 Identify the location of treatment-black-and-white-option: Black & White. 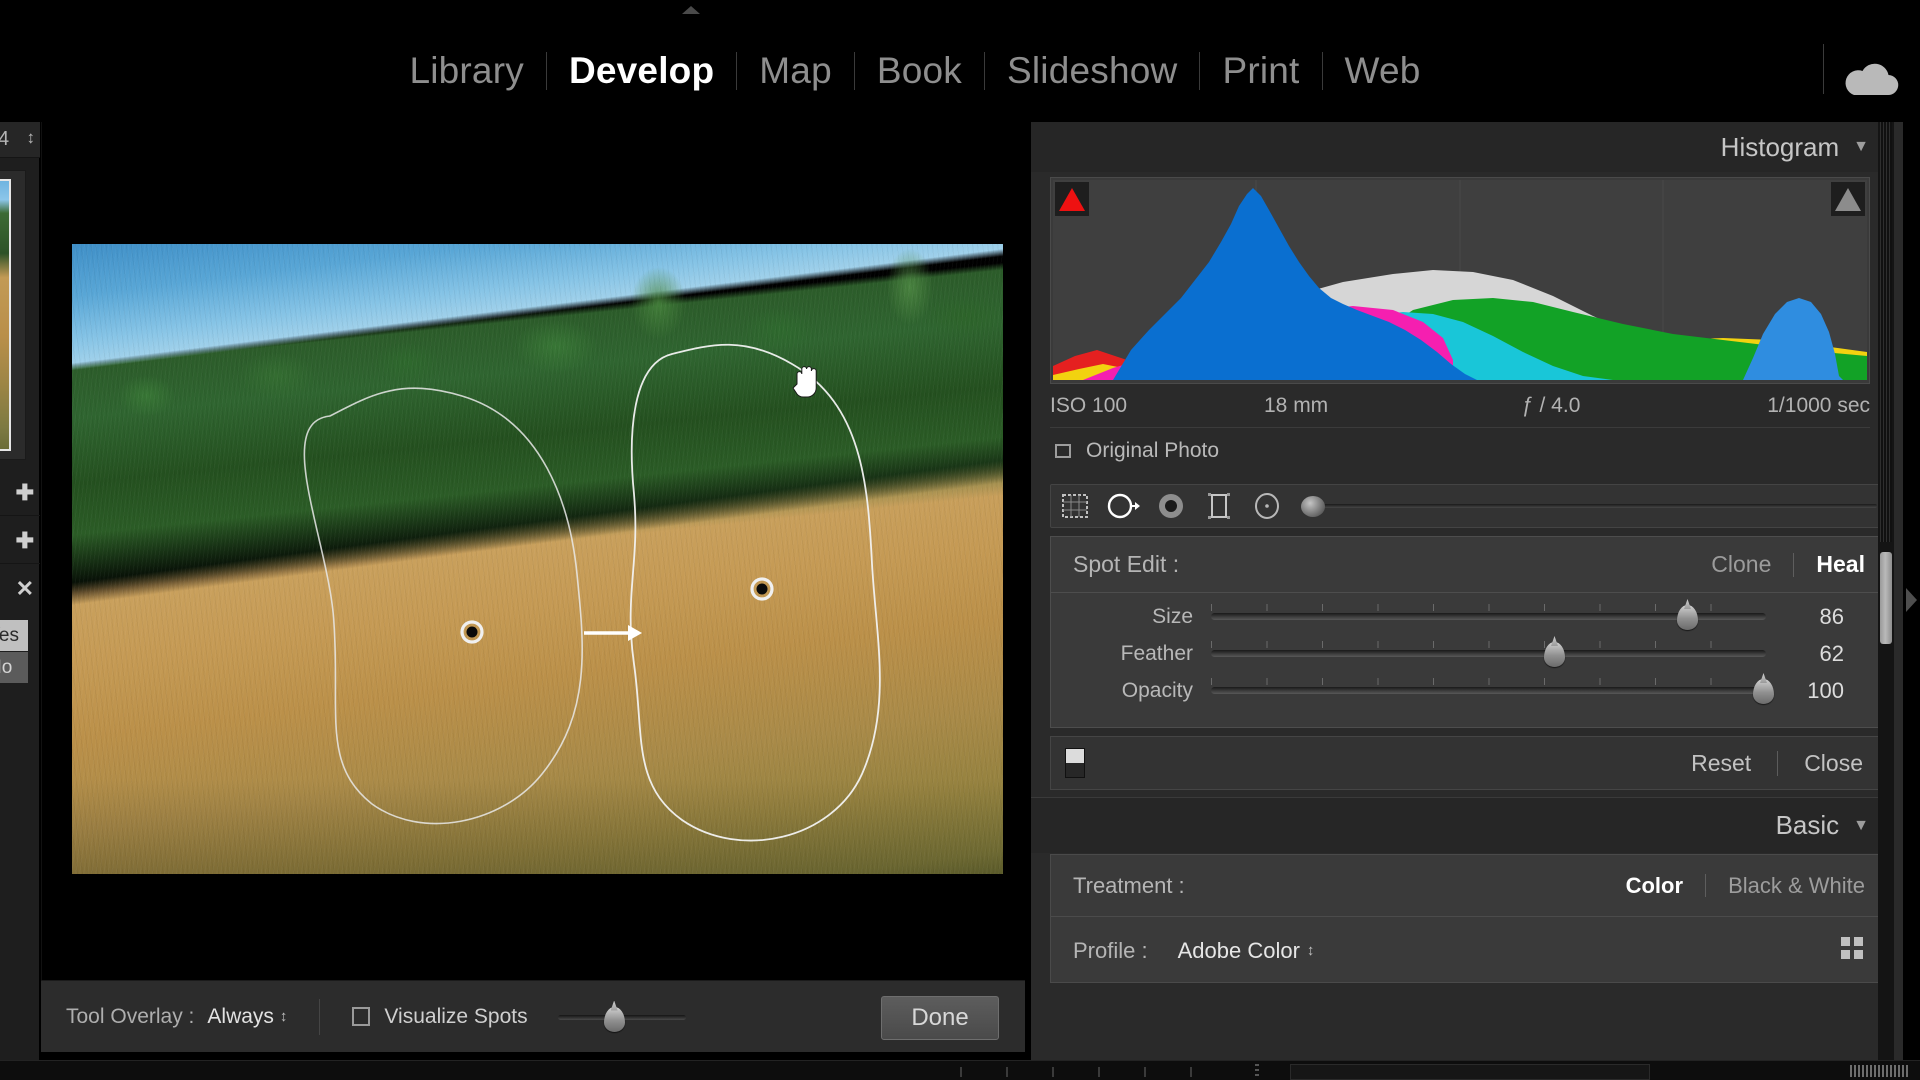
(1796, 886).